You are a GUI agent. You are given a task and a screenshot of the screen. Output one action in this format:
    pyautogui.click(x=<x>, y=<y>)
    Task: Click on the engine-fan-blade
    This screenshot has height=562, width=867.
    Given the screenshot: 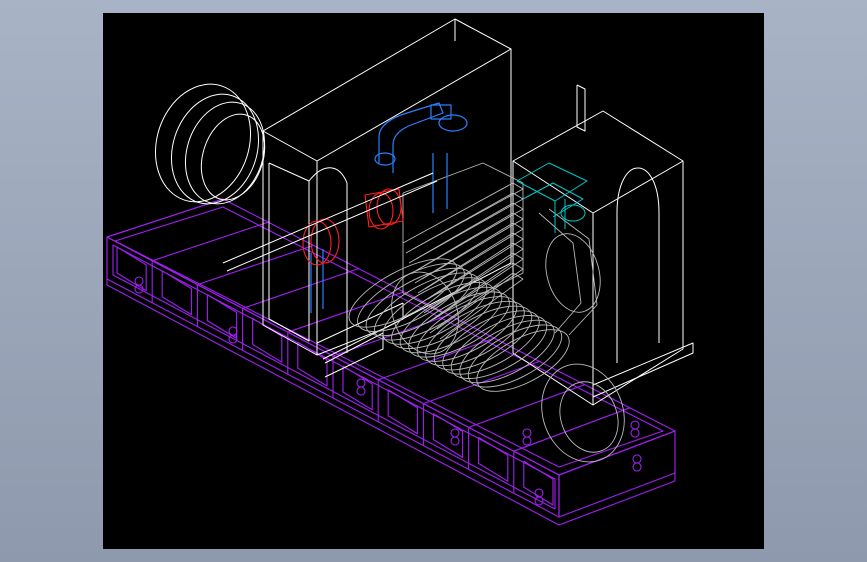 What is the action you would take?
    pyautogui.click(x=560, y=273)
    